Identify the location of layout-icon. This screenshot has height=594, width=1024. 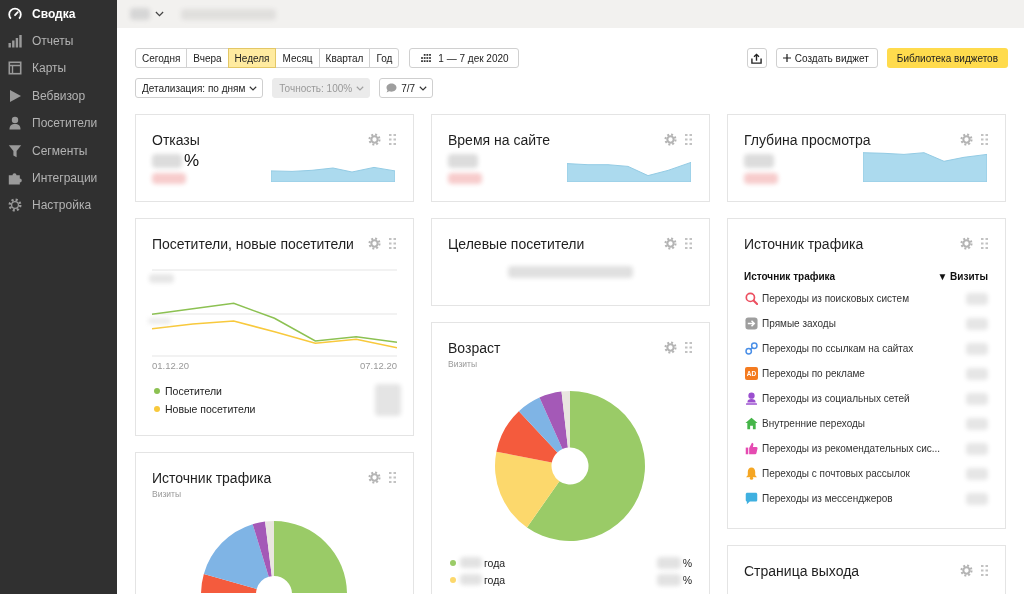
(15, 68).